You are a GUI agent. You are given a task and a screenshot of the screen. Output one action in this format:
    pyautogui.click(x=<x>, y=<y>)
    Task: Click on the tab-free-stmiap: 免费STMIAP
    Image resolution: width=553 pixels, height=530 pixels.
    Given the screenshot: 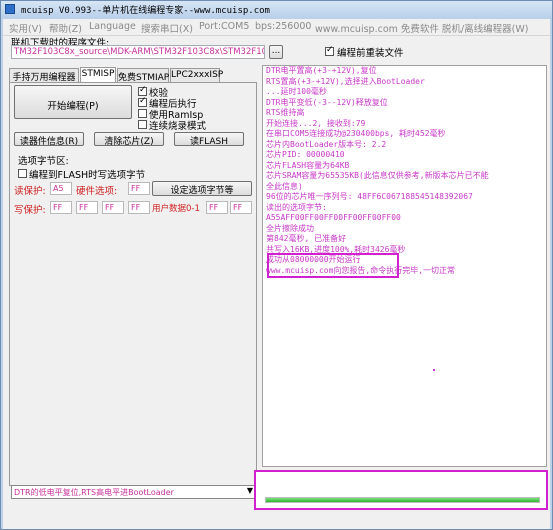 What is the action you would take?
    pyautogui.click(x=143, y=75)
    